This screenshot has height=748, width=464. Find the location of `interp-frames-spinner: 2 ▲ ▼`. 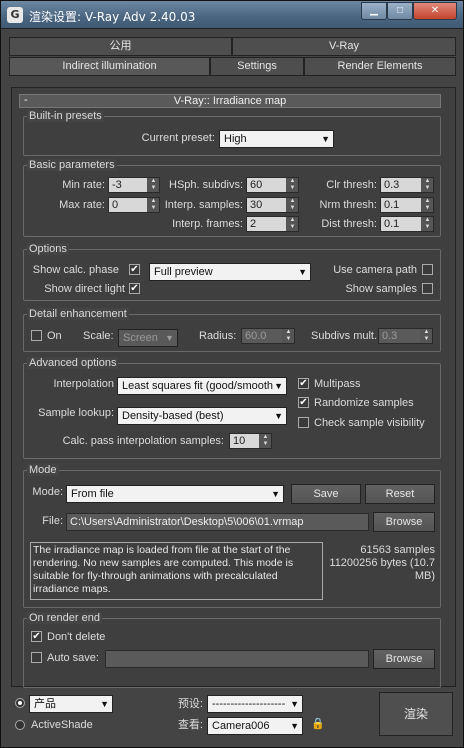

interp-frames-spinner: 2 ▲ ▼ is located at coordinates (272, 224).